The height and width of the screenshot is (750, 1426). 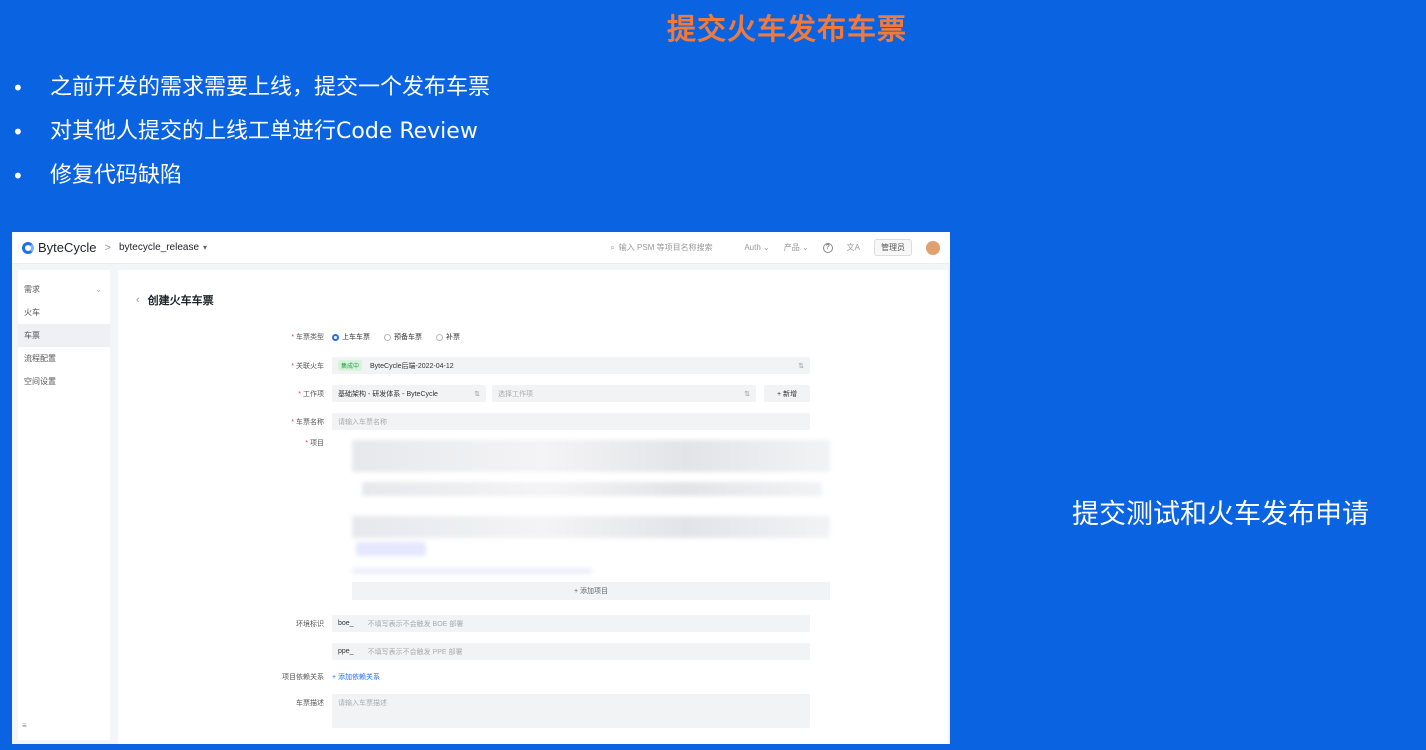 I want to click on menu-product: 产品 ⌄, so click(x=796, y=247).